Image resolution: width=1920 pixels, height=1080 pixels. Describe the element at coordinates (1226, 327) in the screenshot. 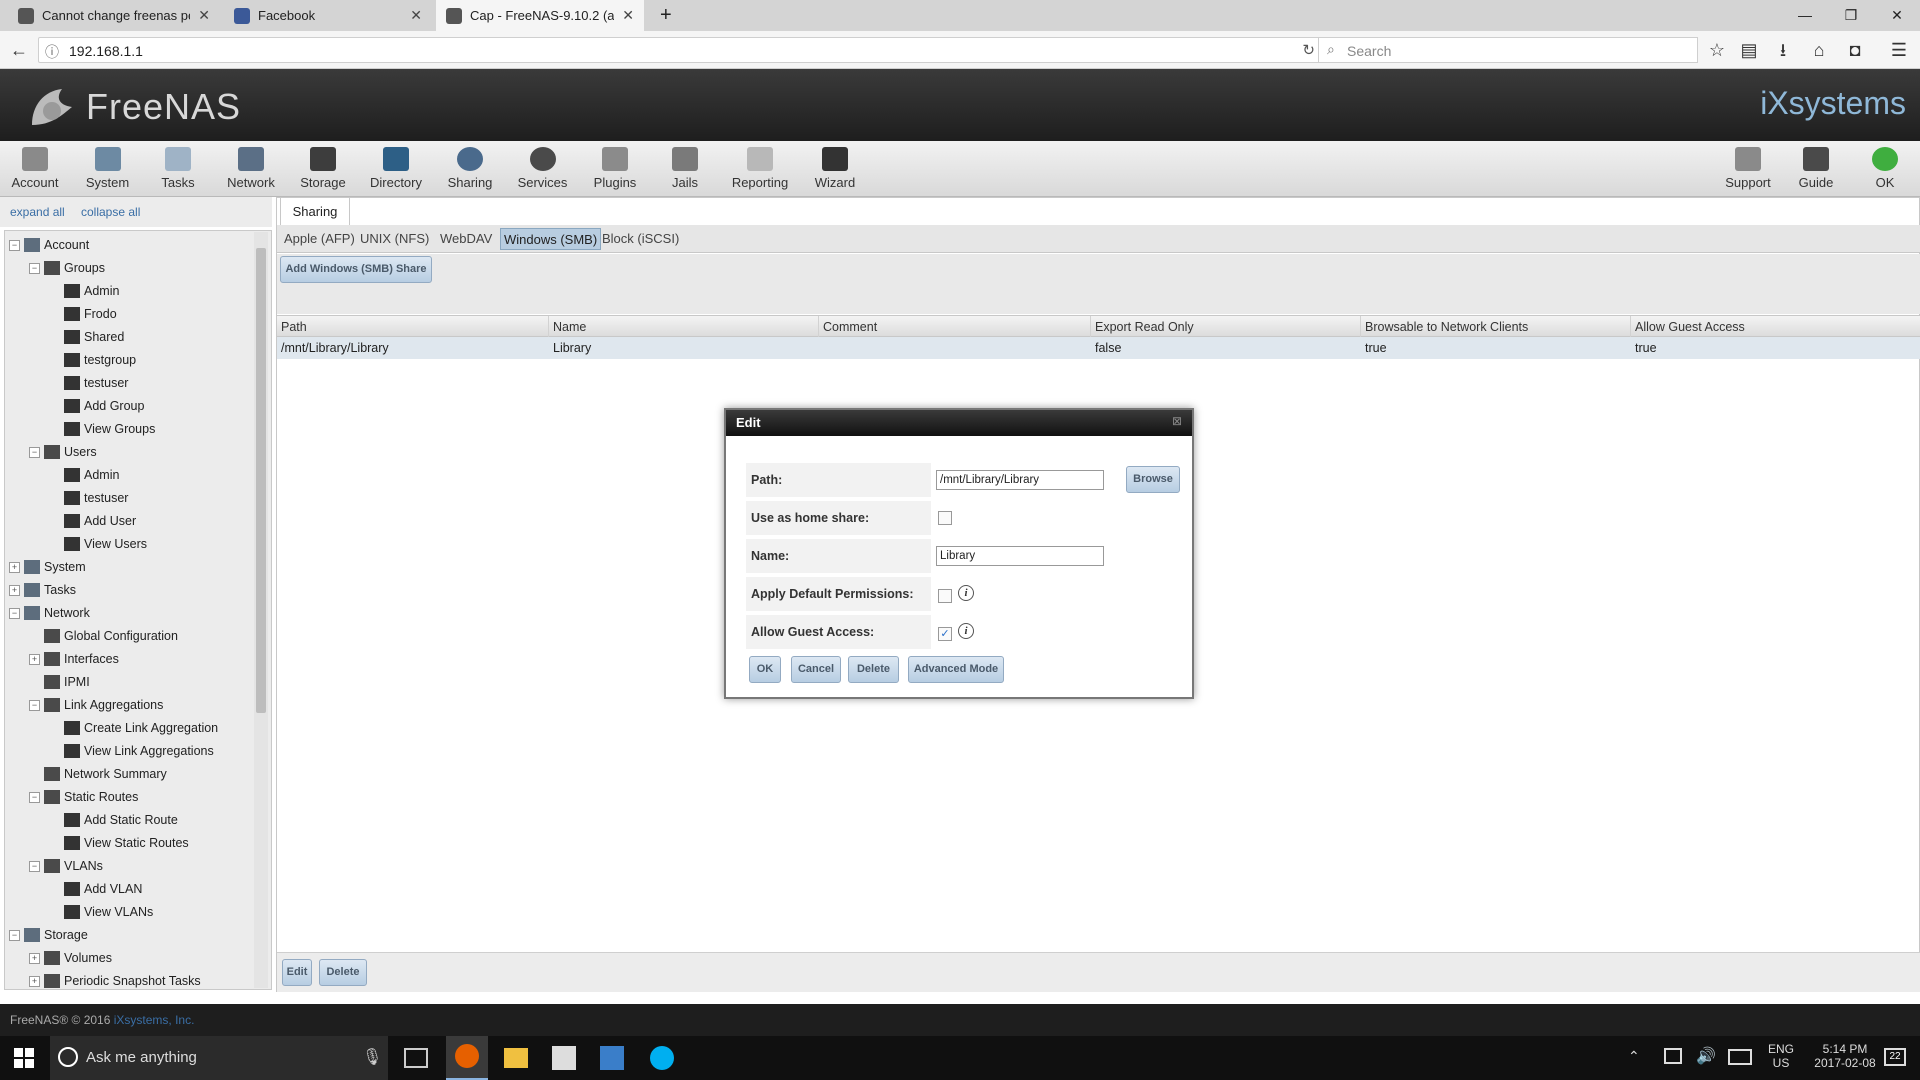

I see `column-header-export-read-only: Export Read Only` at that location.